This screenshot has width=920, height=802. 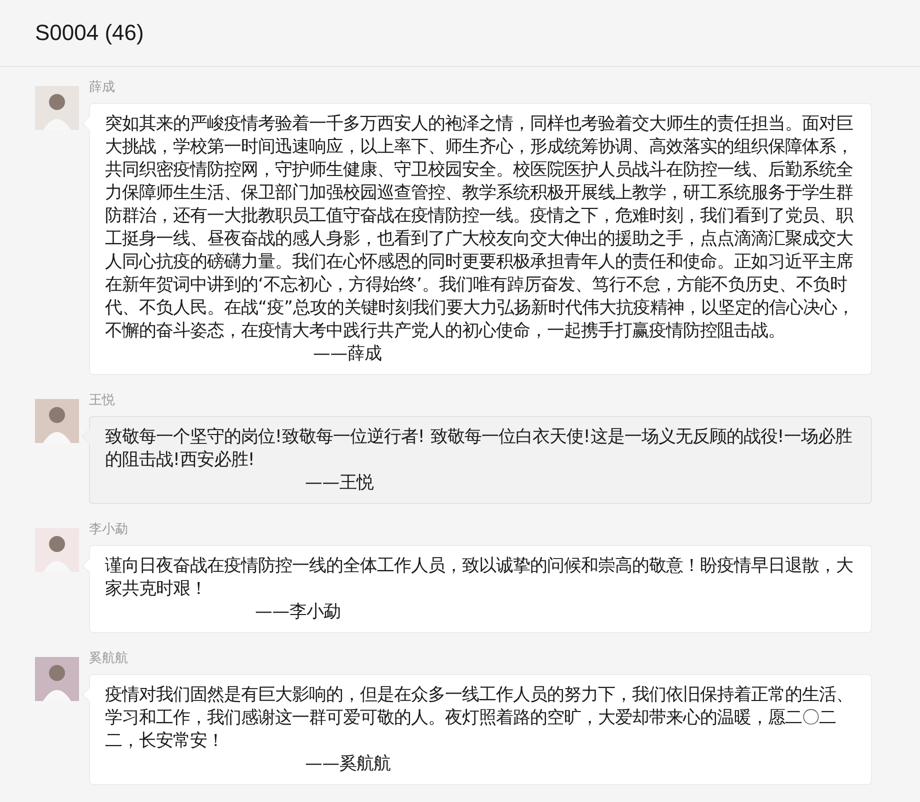 What do you see at coordinates (109, 659) in the screenshot?
I see `sender-name: 奚航航` at bounding box center [109, 659].